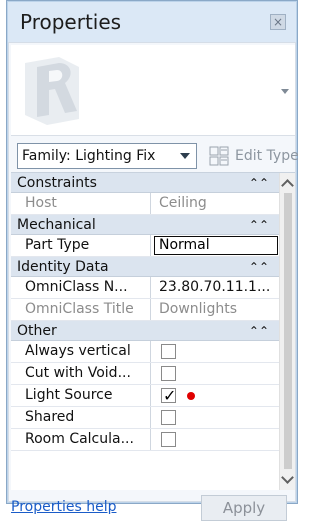  Describe the element at coordinates (285, 91) in the screenshot. I see `preview-dropdown-arrow-icon` at that location.